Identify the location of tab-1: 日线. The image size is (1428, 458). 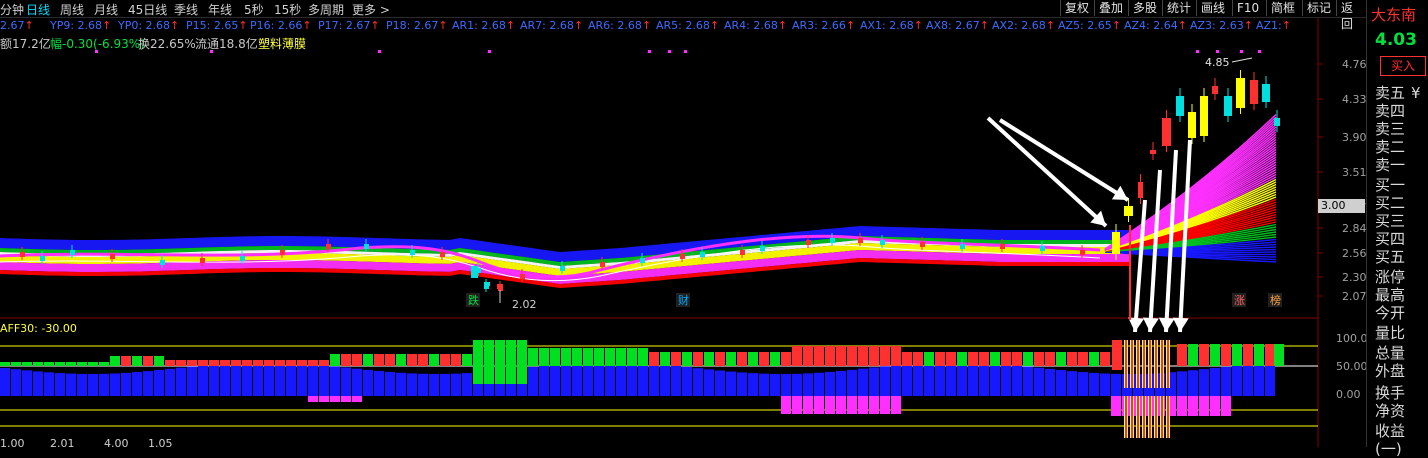
(38, 9).